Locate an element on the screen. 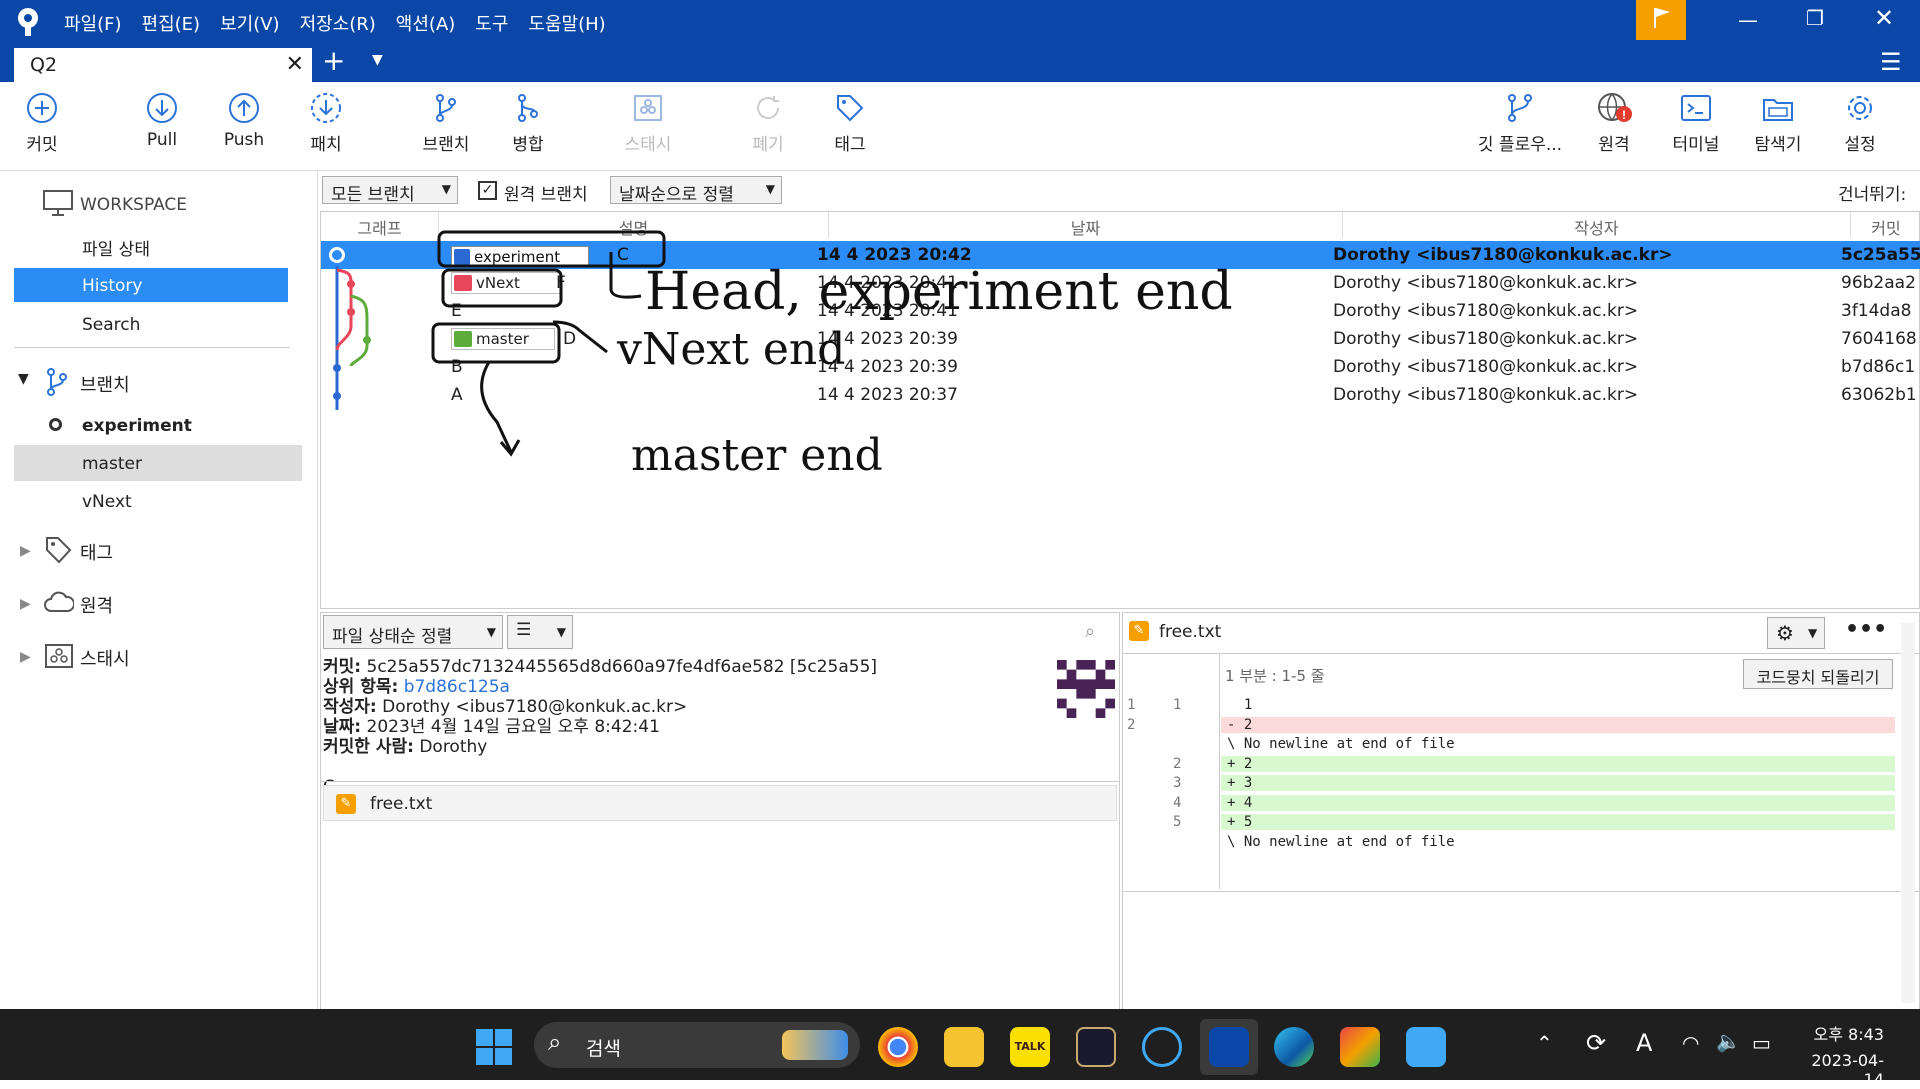 The width and height of the screenshot is (1920, 1089). more-options-icon: ••• is located at coordinates (1866, 629).